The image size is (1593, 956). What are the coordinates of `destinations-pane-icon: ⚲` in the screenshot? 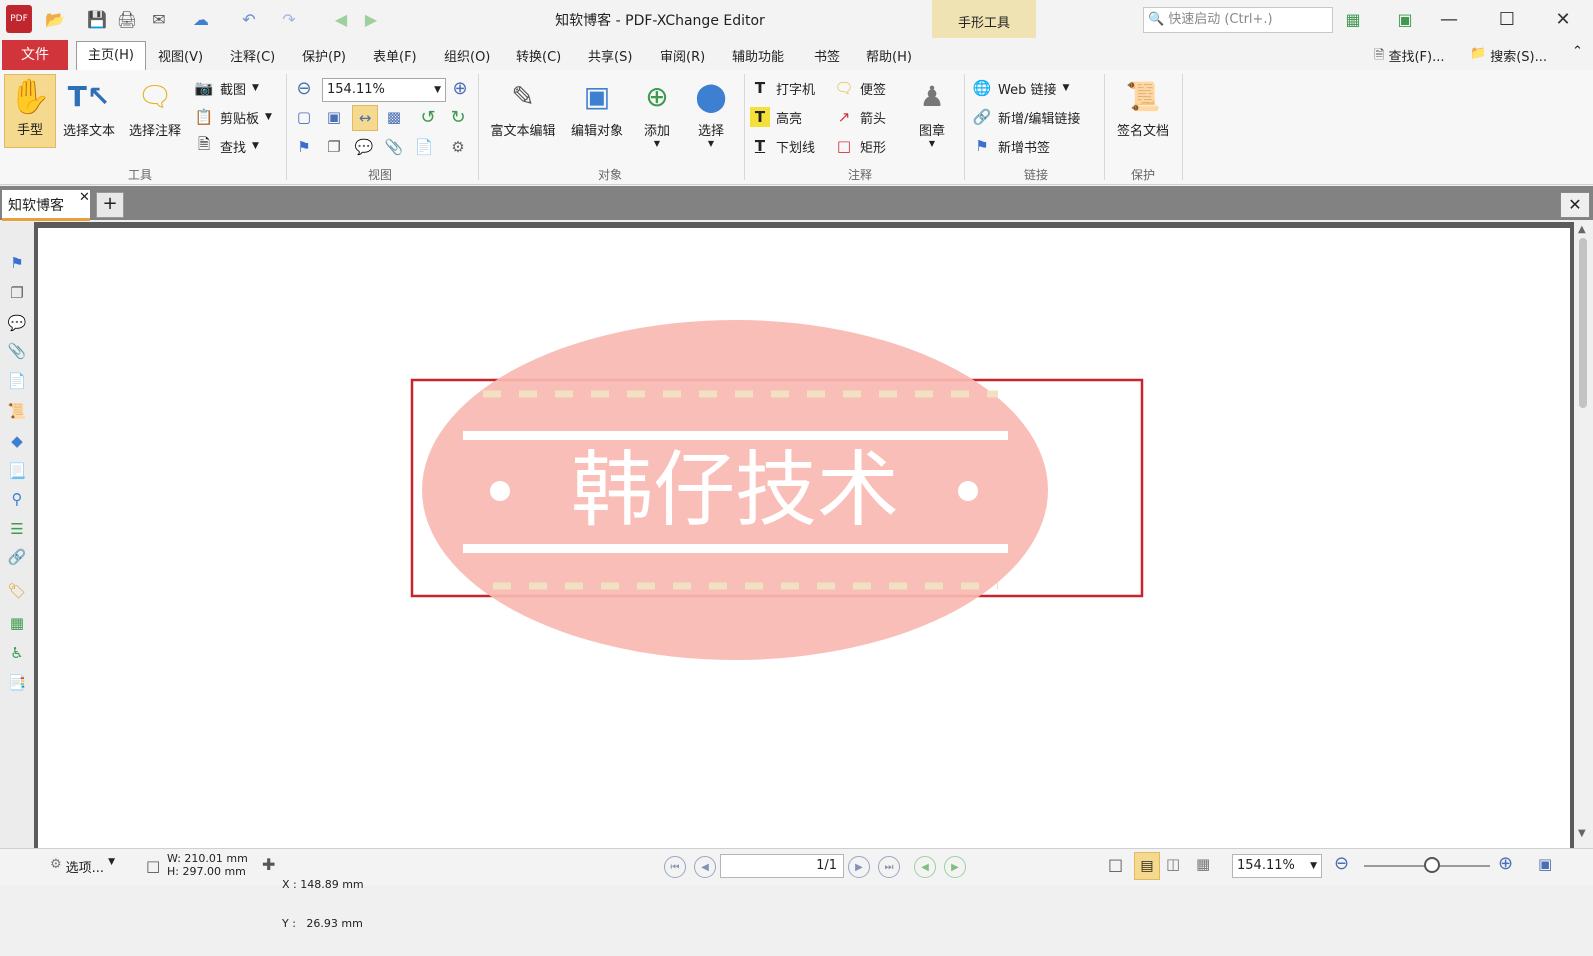 It's located at (17, 499).